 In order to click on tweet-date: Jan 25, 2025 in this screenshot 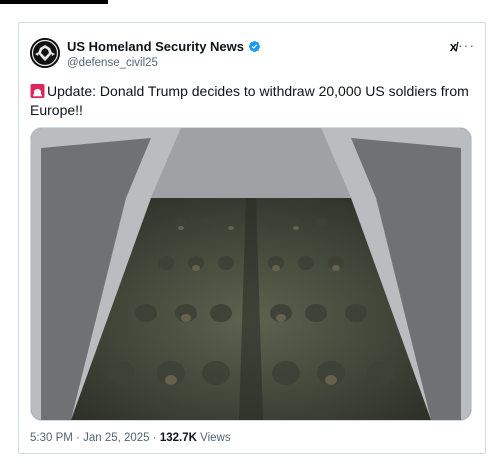, I will do `click(116, 438)`.